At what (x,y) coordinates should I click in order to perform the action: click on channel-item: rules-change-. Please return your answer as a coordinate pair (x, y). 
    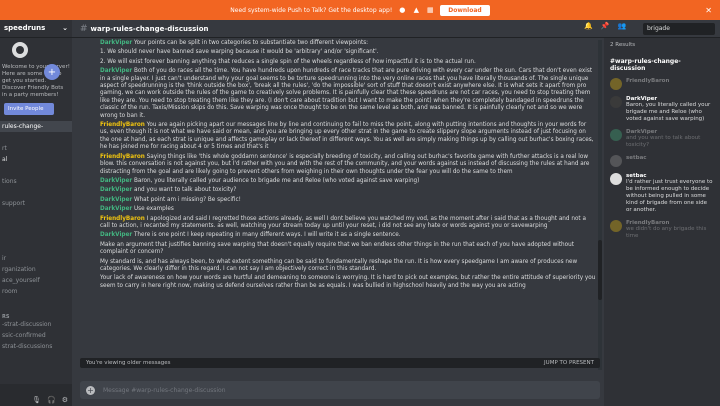
    Looking at the image, I should click on (36, 126).